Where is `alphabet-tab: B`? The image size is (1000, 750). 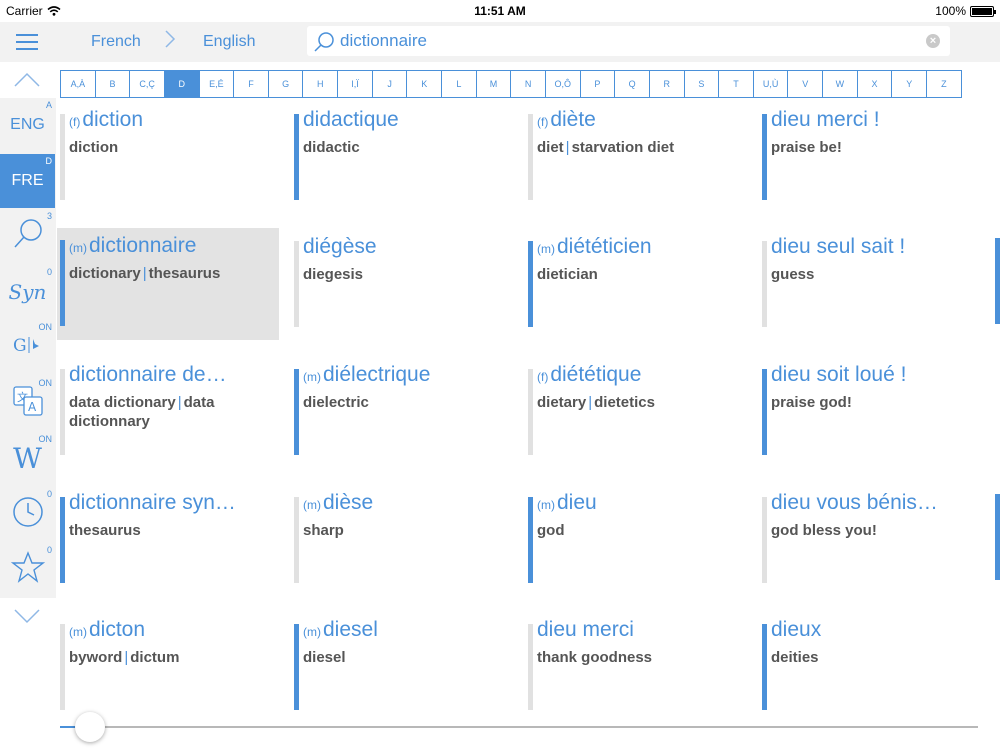
alphabet-tab: B is located at coordinates (112, 84).